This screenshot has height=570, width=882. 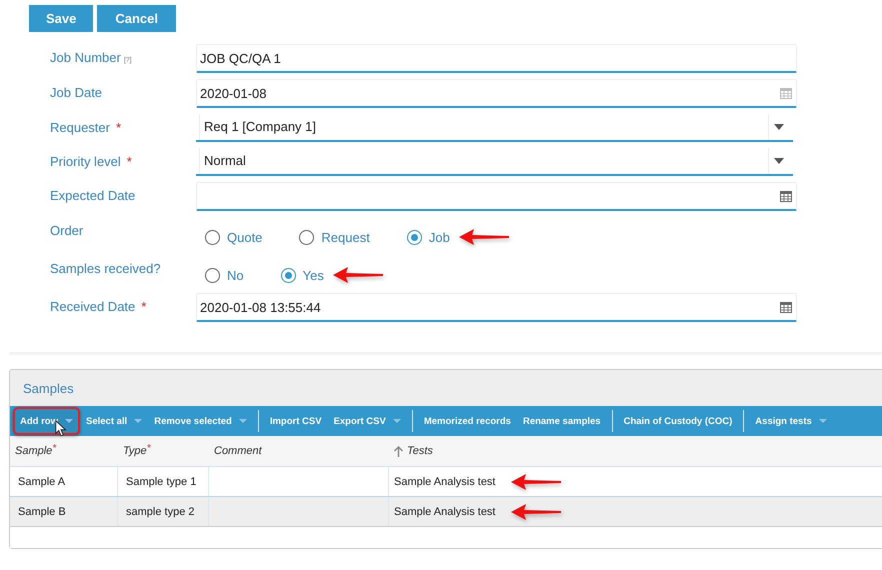 I want to click on table-cell: Sample B, so click(x=42, y=512).